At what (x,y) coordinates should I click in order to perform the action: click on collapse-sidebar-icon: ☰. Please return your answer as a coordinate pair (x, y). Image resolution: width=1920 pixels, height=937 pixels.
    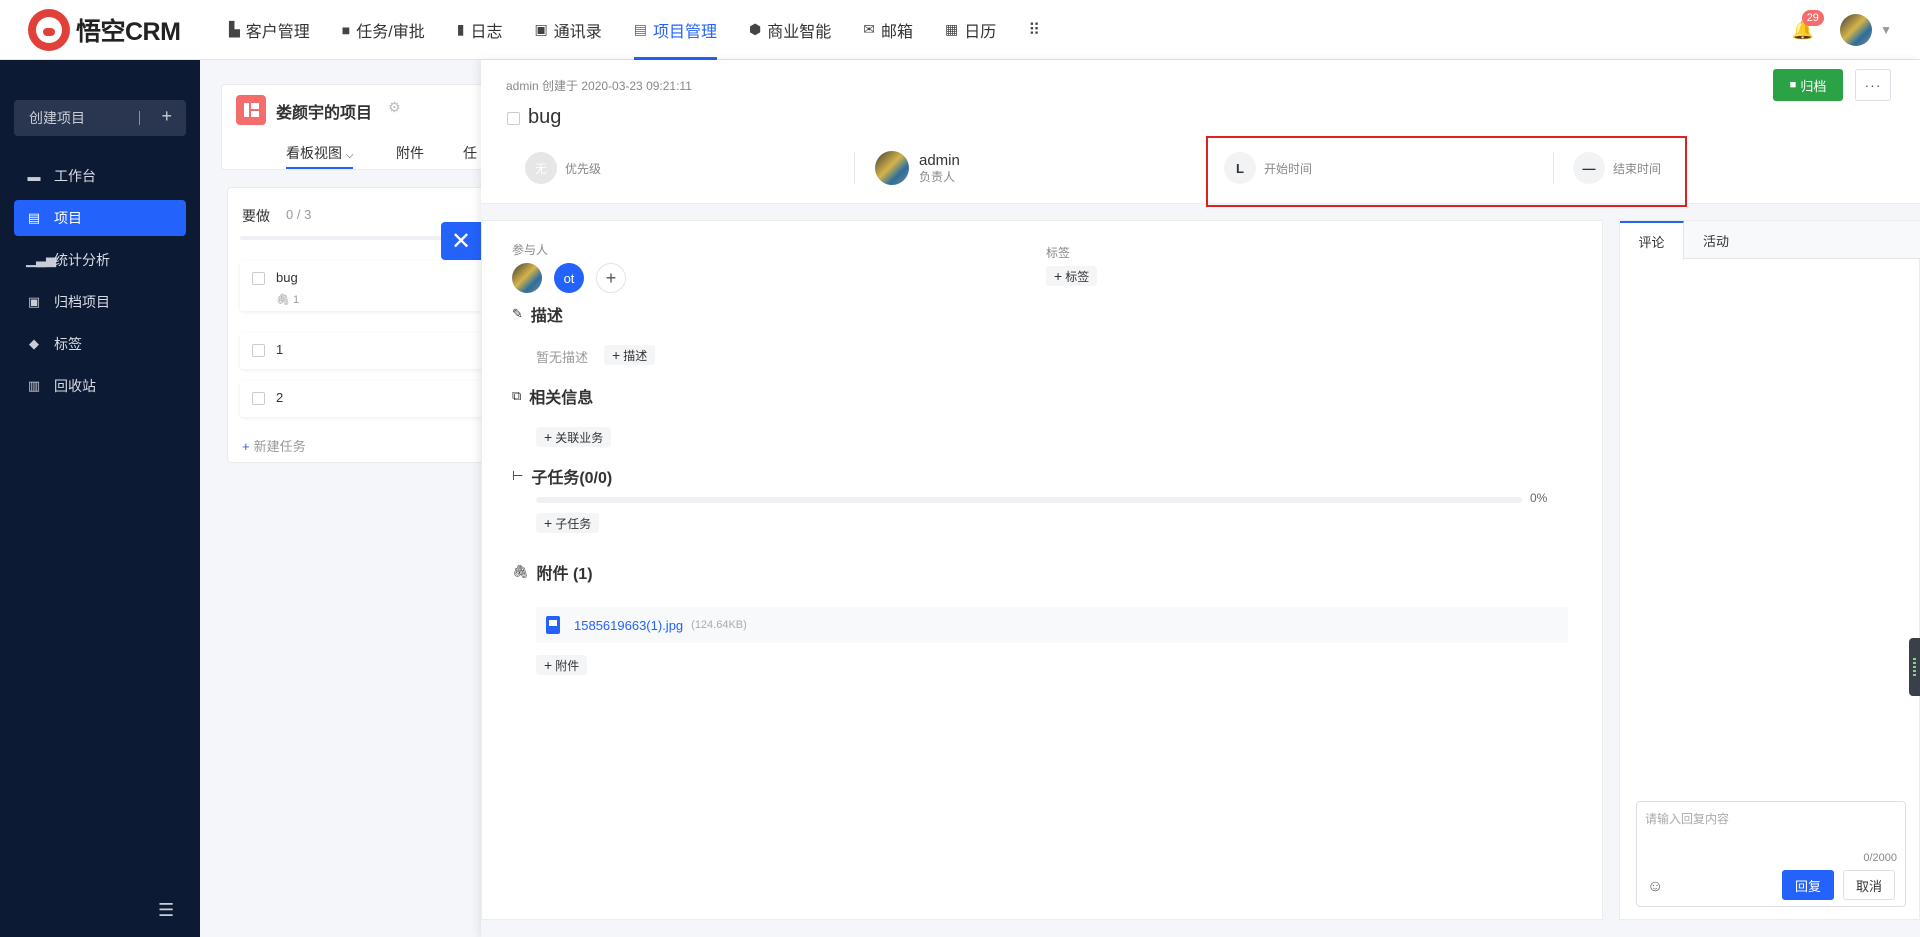
    Looking at the image, I should click on (166, 910).